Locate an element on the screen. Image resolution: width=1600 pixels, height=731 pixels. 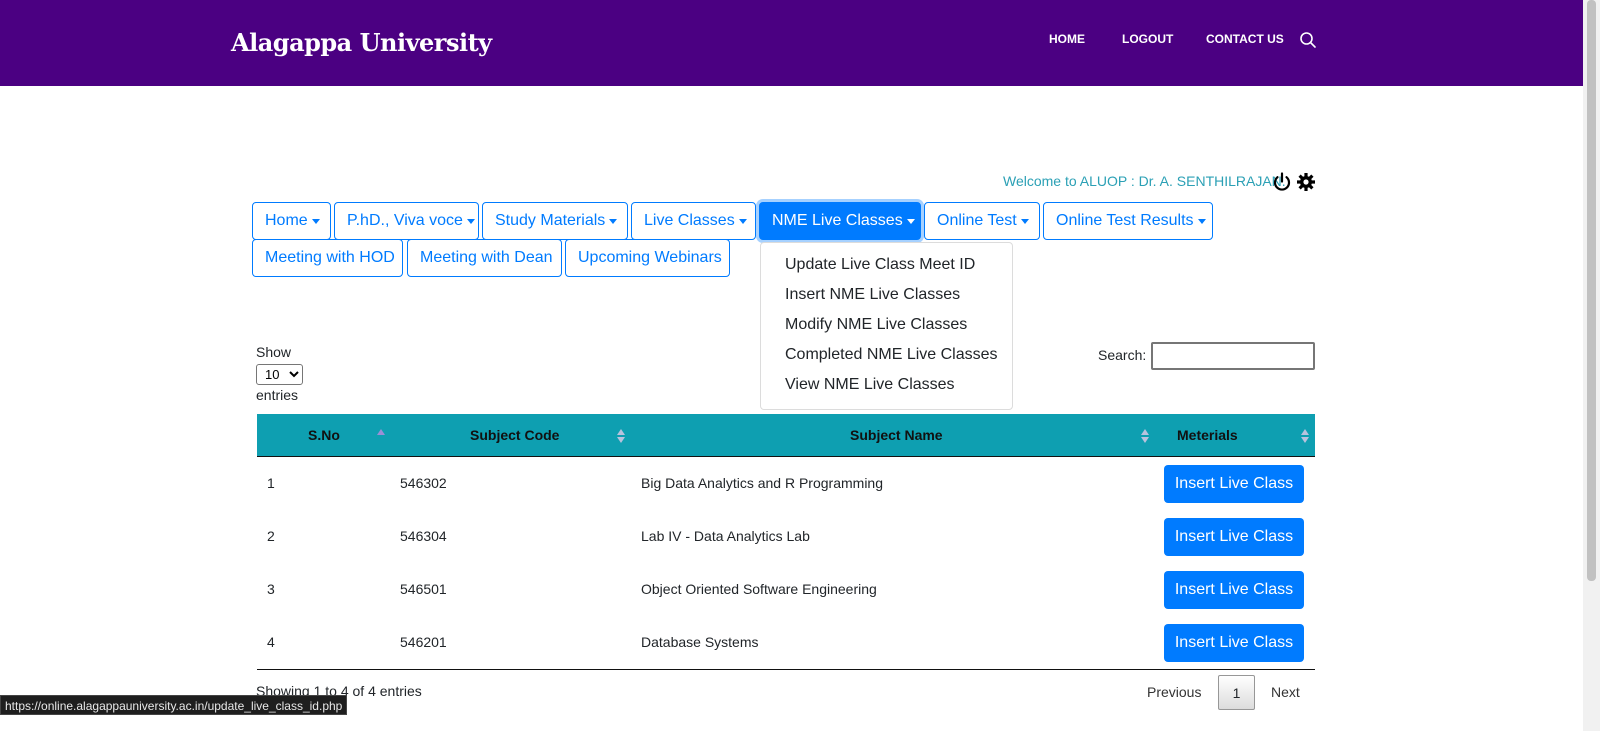
cell-sno: 1 is located at coordinates (271, 483).